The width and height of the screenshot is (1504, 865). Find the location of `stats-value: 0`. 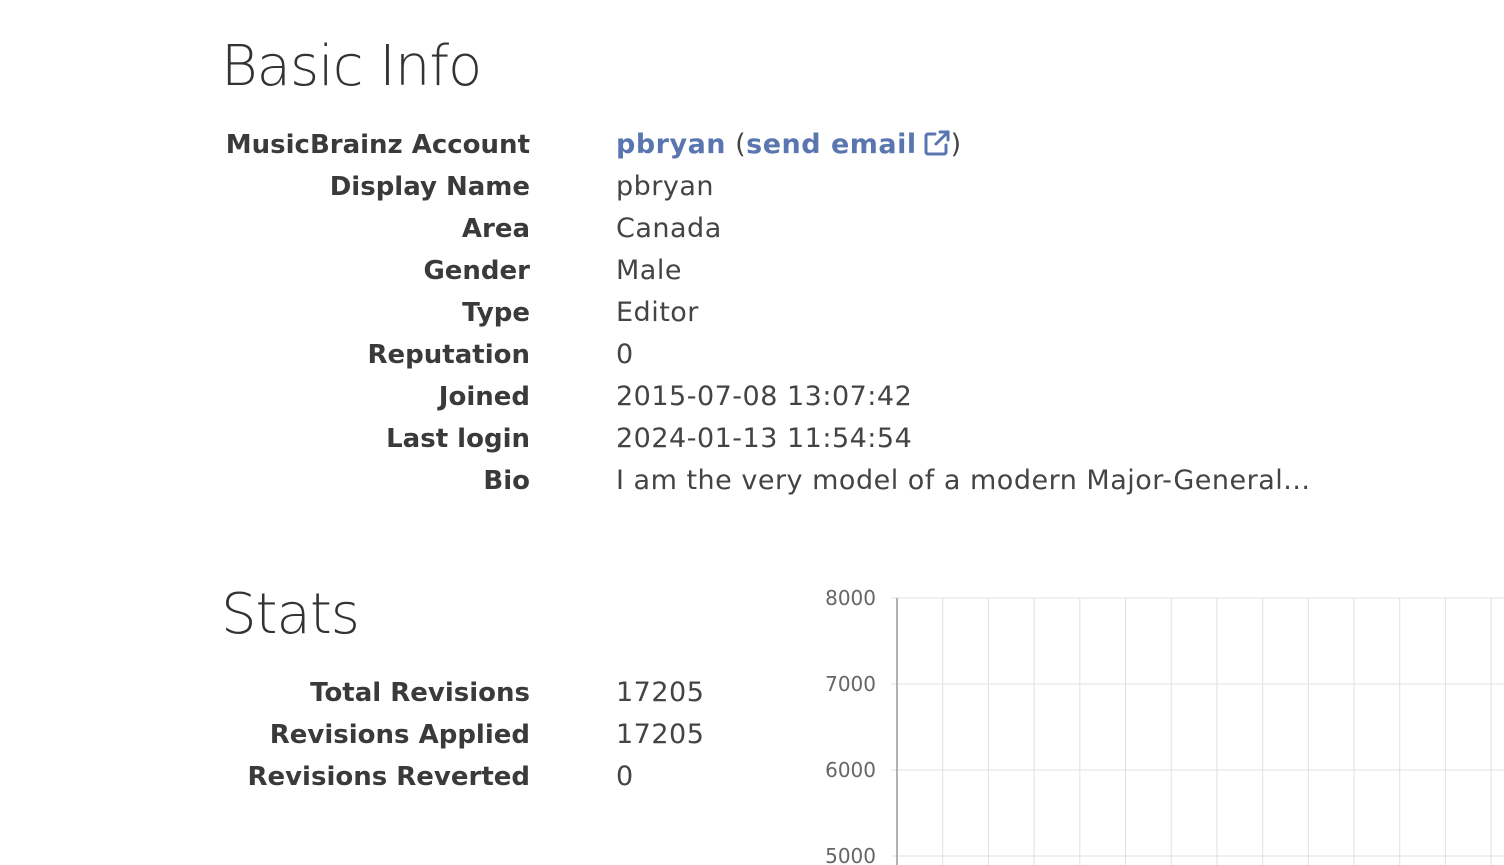

stats-value: 0 is located at coordinates (625, 776).